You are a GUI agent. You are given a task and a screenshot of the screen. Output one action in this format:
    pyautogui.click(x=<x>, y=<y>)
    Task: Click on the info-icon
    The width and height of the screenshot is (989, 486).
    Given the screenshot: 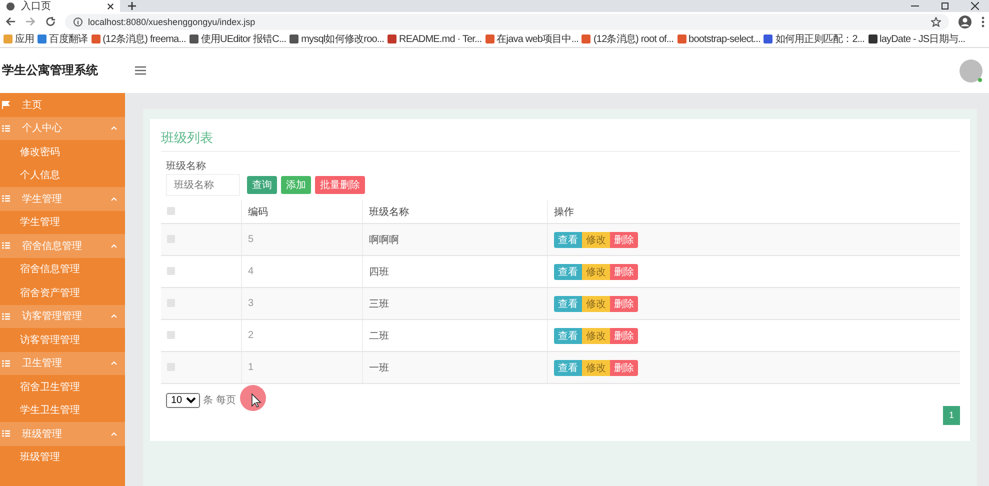 What is the action you would take?
    pyautogui.click(x=78, y=21)
    